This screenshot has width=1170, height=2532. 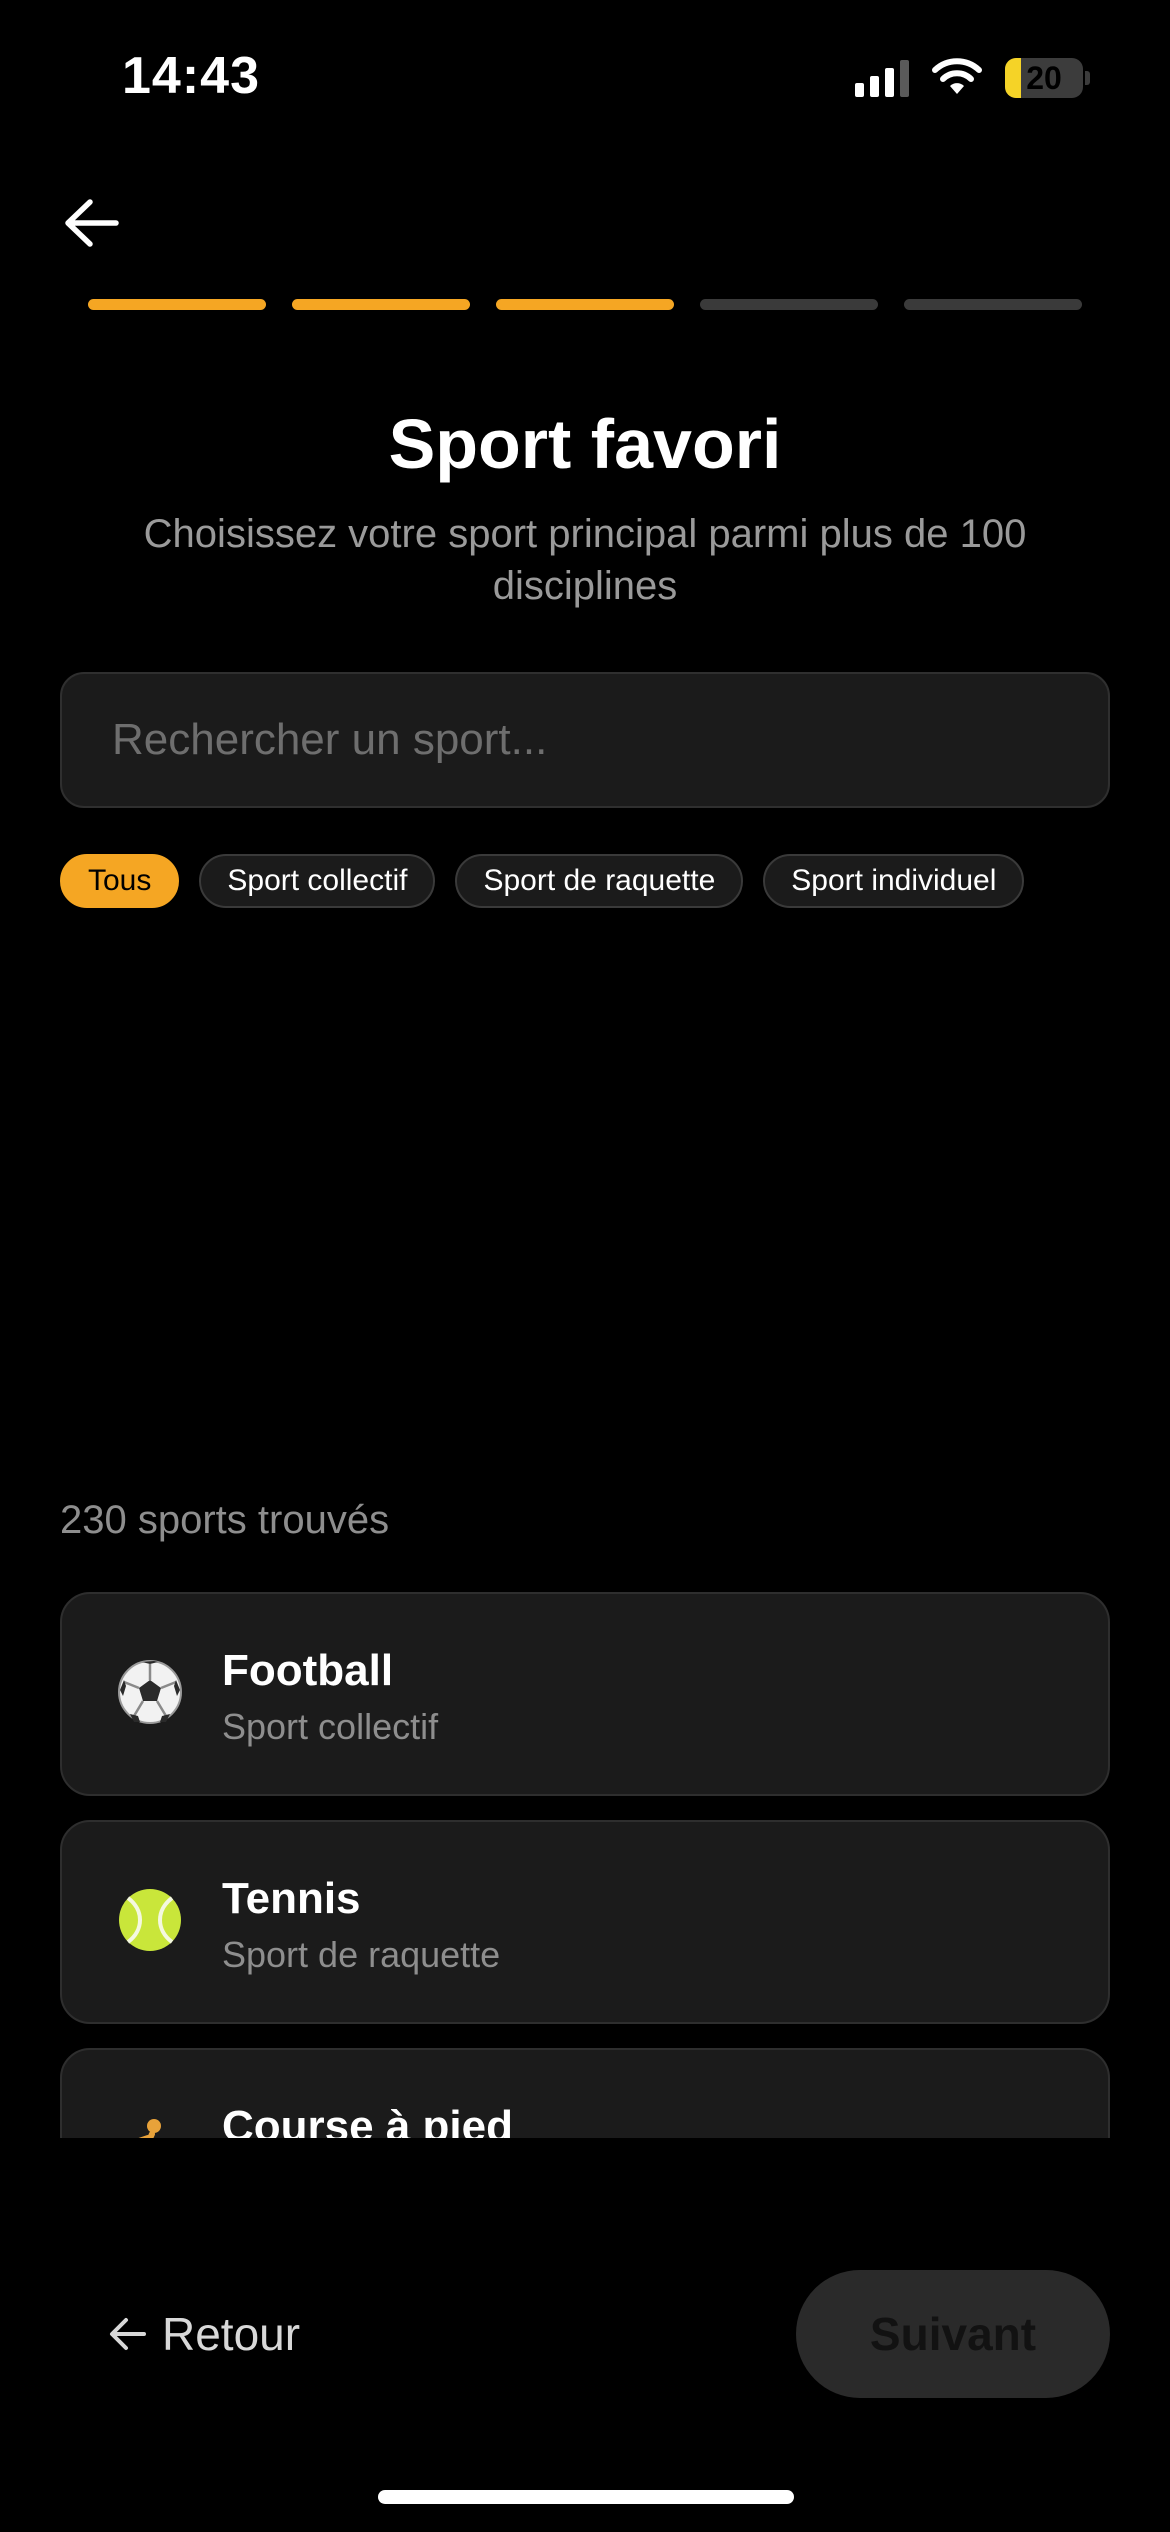 I want to click on battery-icon: 20, so click(x=1044, y=78).